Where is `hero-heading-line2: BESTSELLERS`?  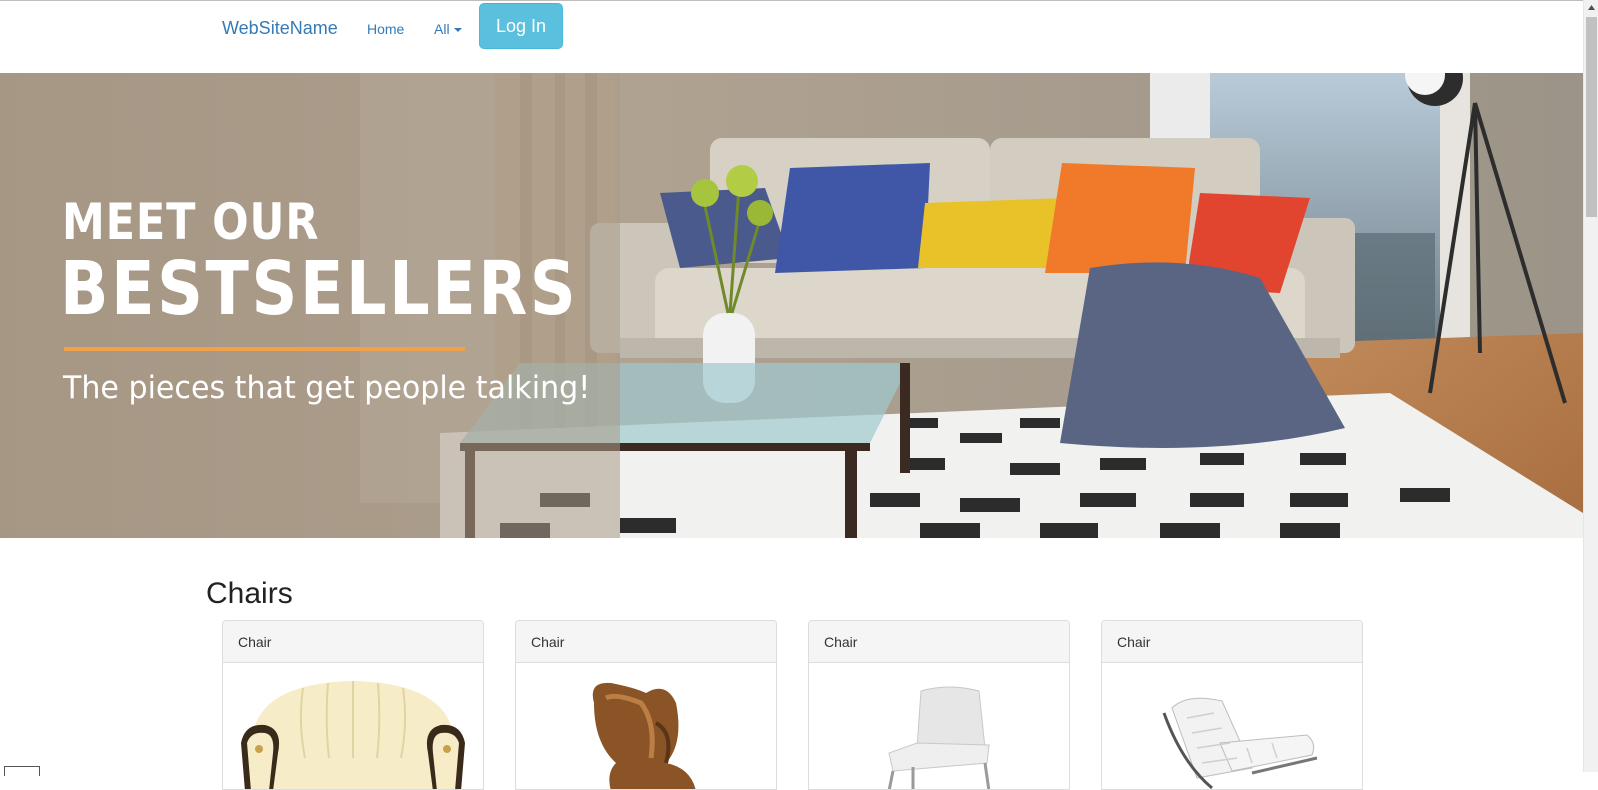
hero-heading-line2: BESTSELLERS is located at coordinates (319, 289).